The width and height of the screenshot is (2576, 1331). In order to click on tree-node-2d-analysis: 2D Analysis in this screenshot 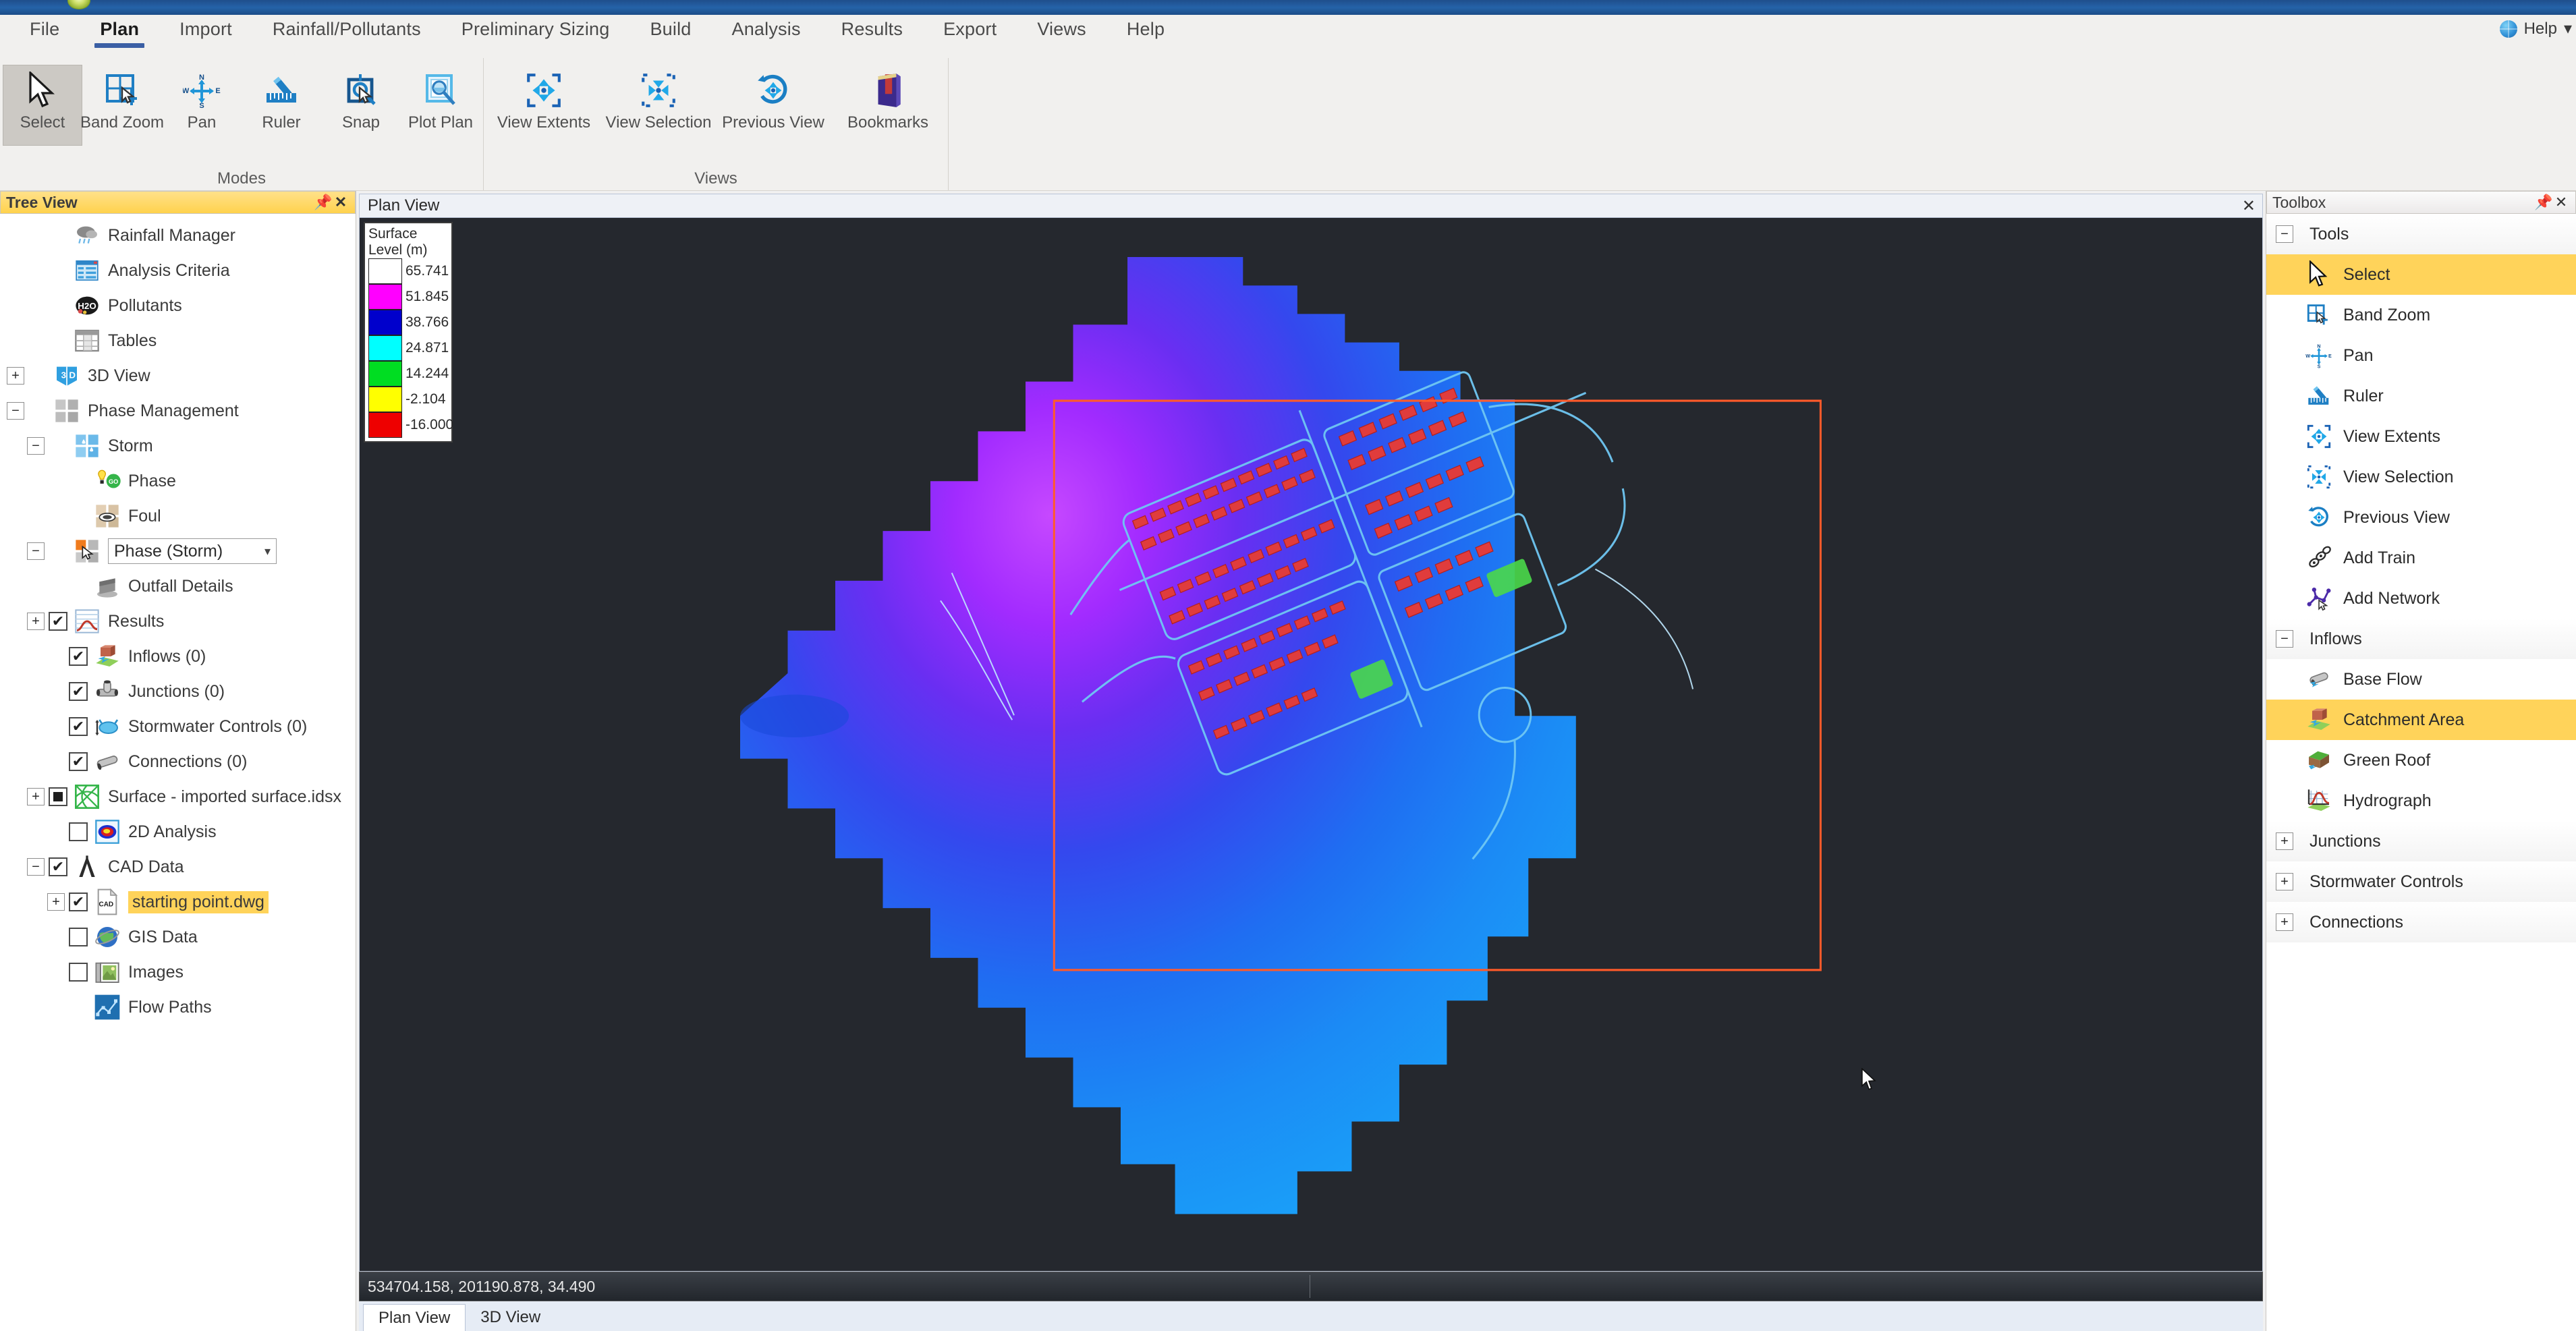, I will do `click(178, 831)`.